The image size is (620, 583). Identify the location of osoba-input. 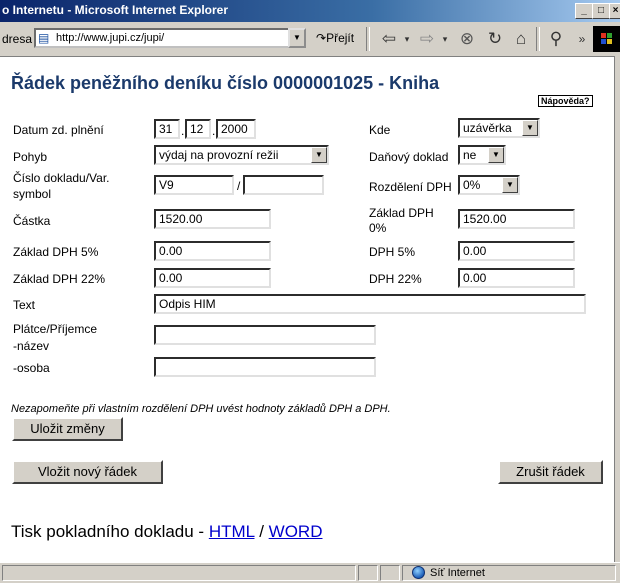
(265, 367).